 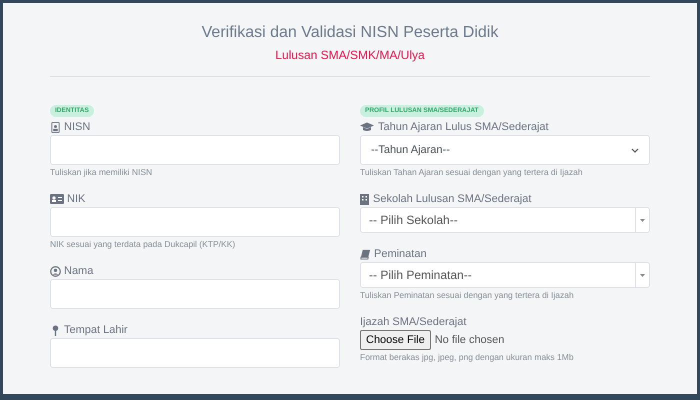 I want to click on book-icon, so click(x=365, y=254).